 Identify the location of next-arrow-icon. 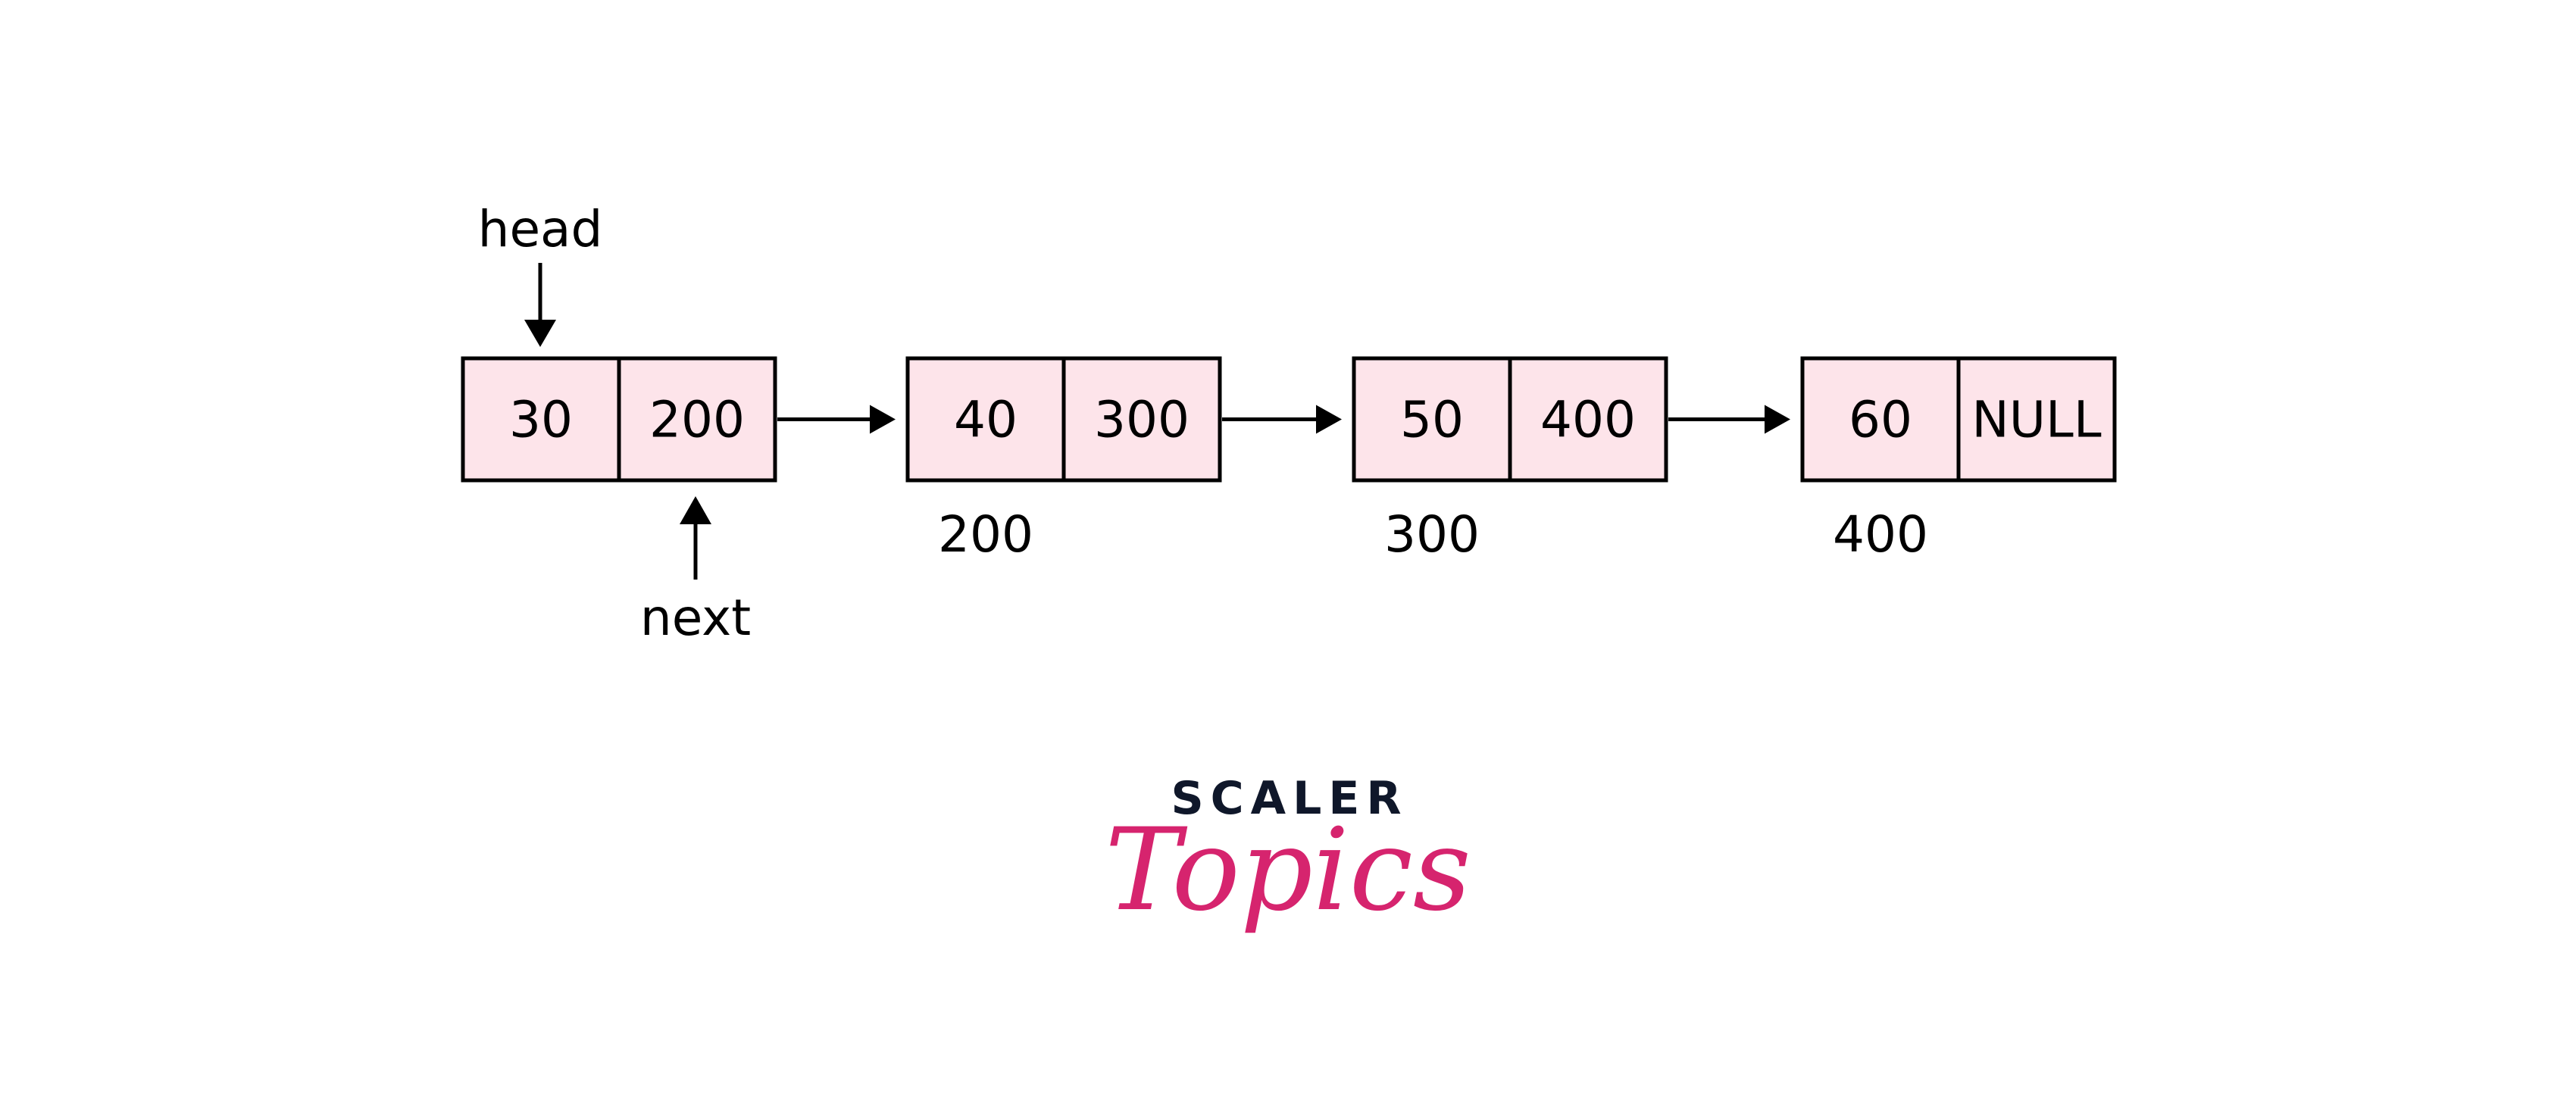
(695, 510).